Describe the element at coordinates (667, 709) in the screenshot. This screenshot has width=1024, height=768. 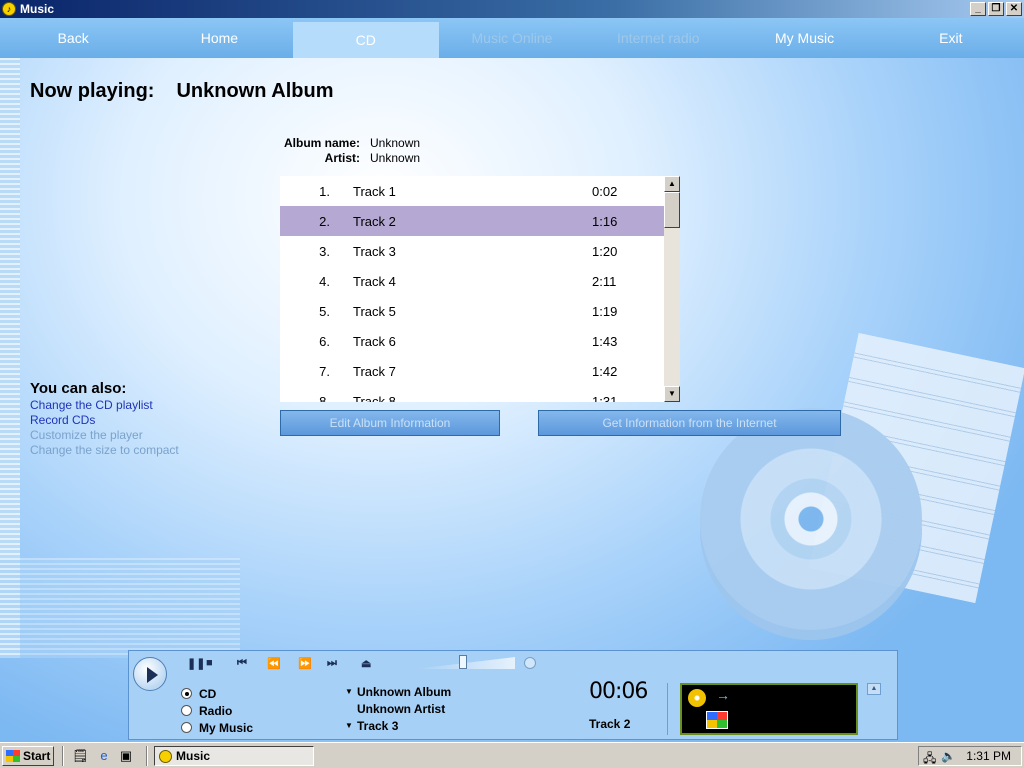
I see `divider` at that location.